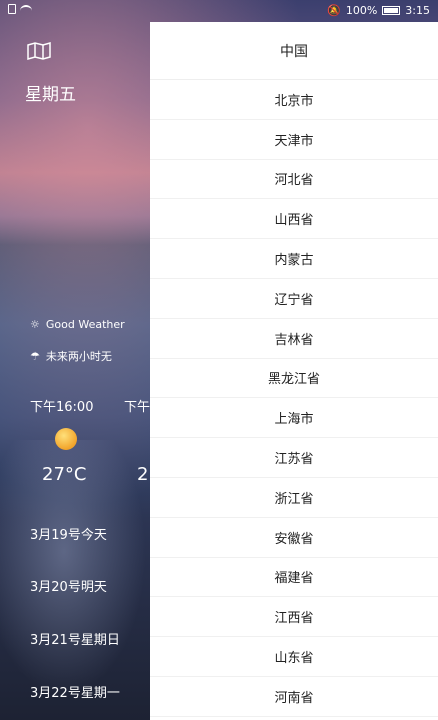 The image size is (438, 720). Describe the element at coordinates (391, 10) in the screenshot. I see `battery-icon` at that location.